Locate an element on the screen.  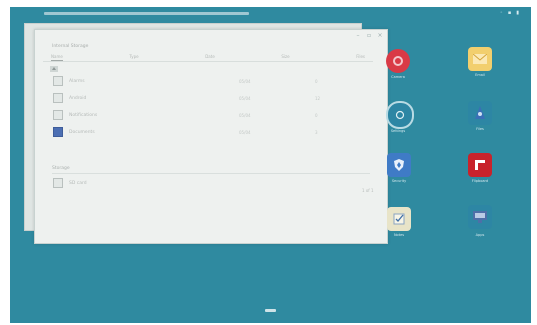
up-folder-icon is located at coordinates (54, 69).